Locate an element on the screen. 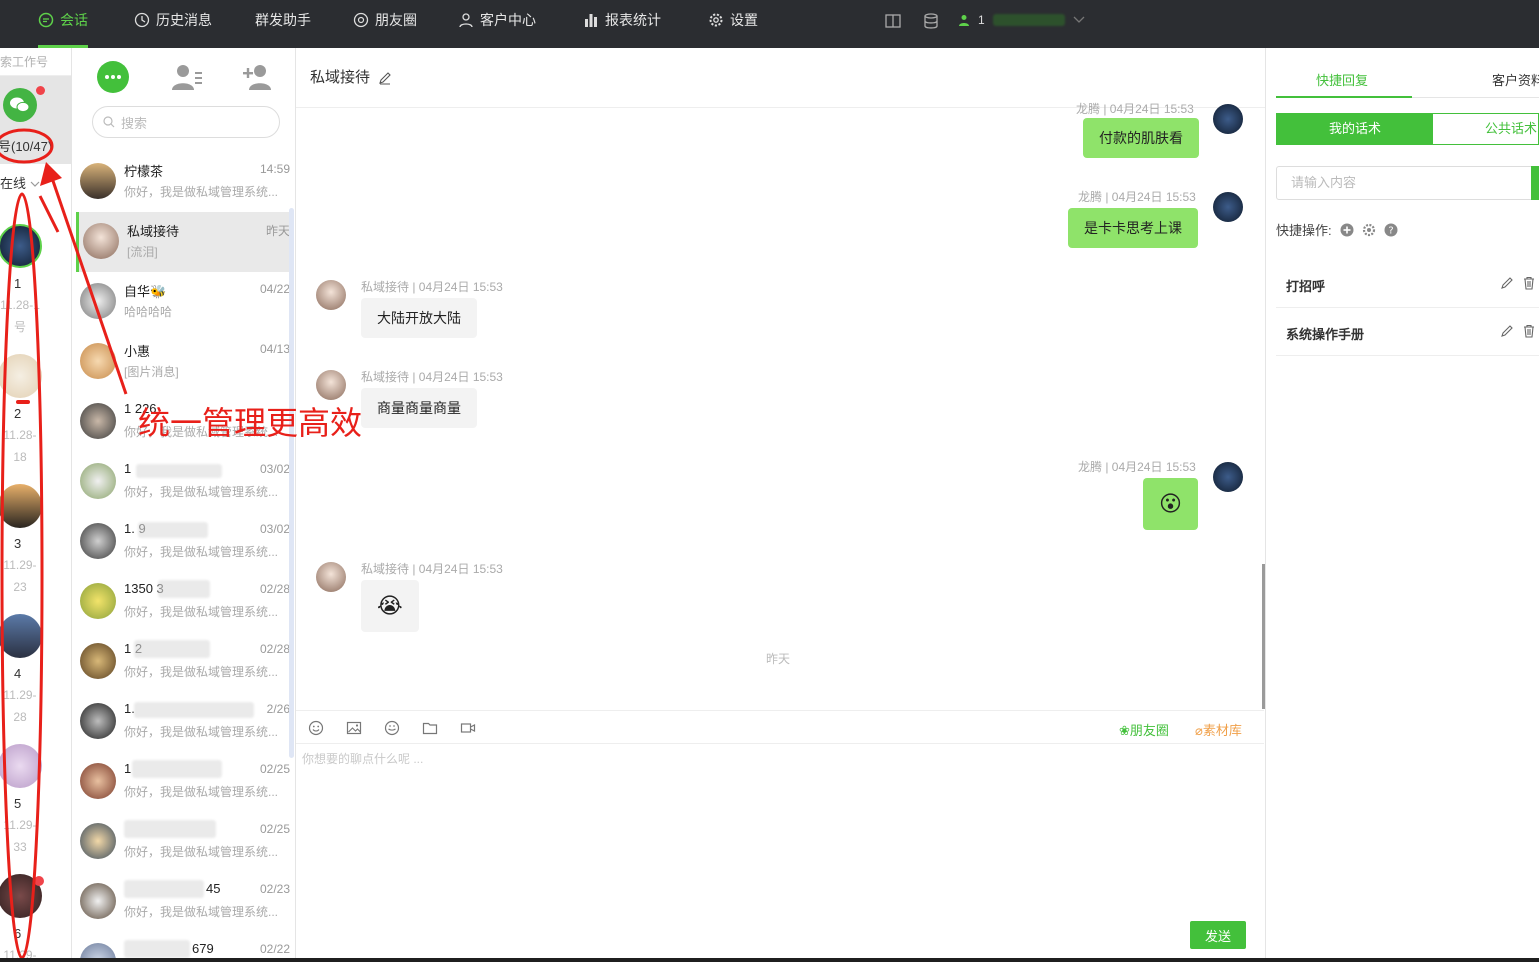 The height and width of the screenshot is (962, 1539). contact-name: 679 is located at coordinates (203, 948).